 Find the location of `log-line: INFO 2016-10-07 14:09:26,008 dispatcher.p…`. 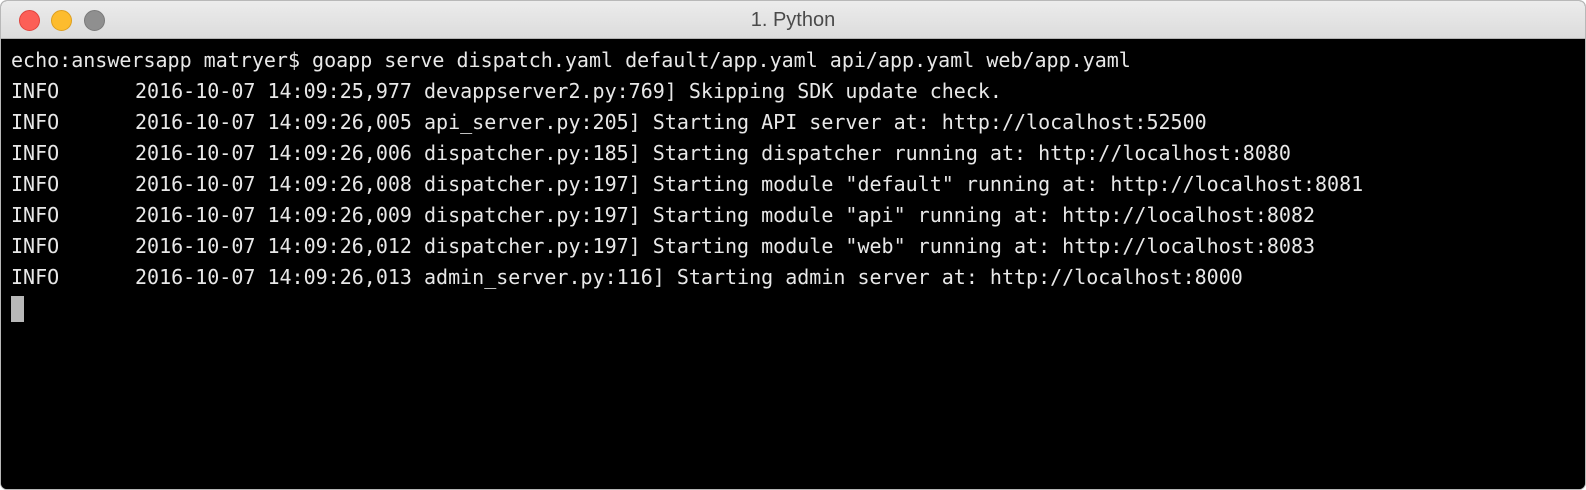

log-line: INFO 2016-10-07 14:09:26,008 dispatcher.p… is located at coordinates (798, 184).